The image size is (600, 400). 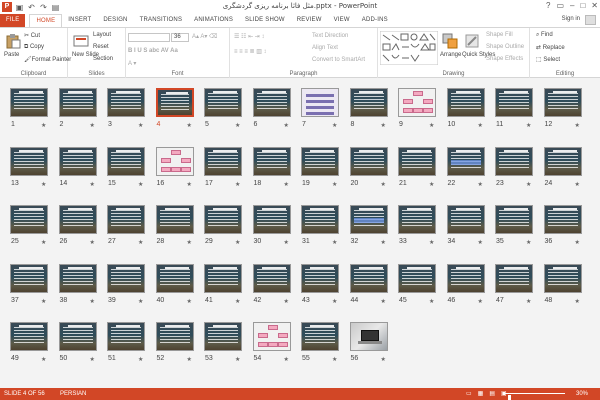 I want to click on arrange-icon, so click(x=450, y=41).